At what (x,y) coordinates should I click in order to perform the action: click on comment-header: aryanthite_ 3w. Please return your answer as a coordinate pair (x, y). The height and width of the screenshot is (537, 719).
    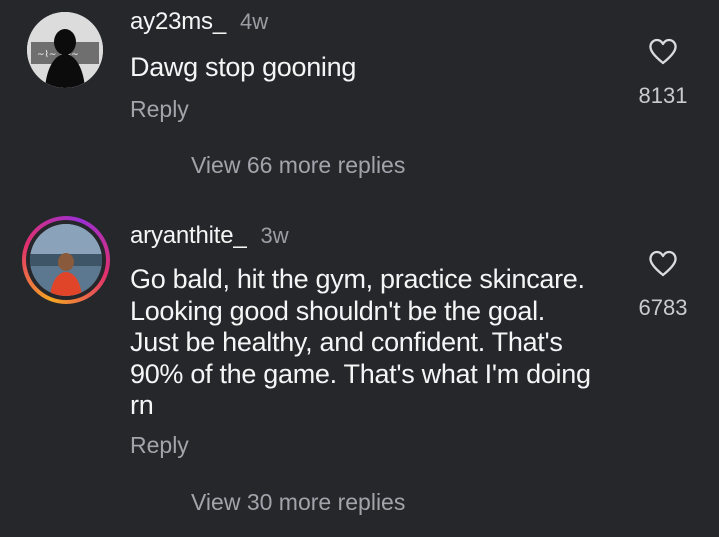
    Looking at the image, I should click on (209, 236).